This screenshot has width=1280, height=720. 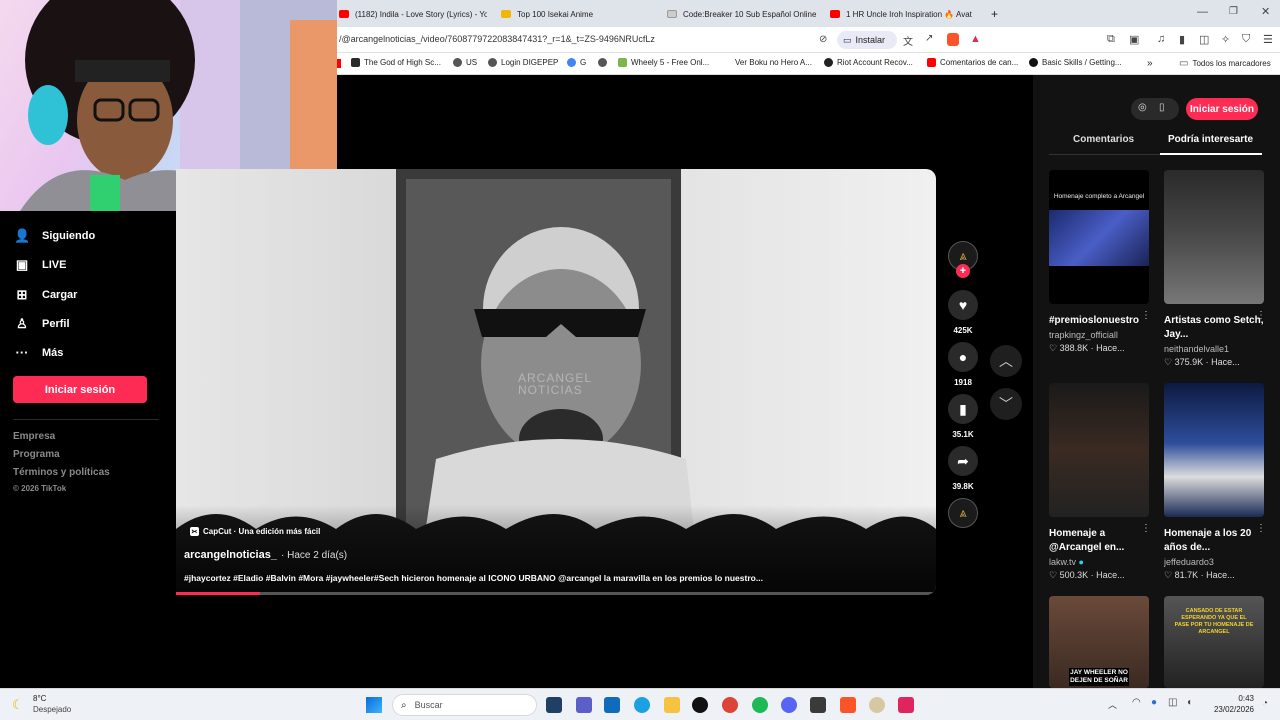 What do you see at coordinates (413, 14) in the screenshot?
I see `browser-tab: (1182) Indila - Love Story (Lyrics) - Yo` at bounding box center [413, 14].